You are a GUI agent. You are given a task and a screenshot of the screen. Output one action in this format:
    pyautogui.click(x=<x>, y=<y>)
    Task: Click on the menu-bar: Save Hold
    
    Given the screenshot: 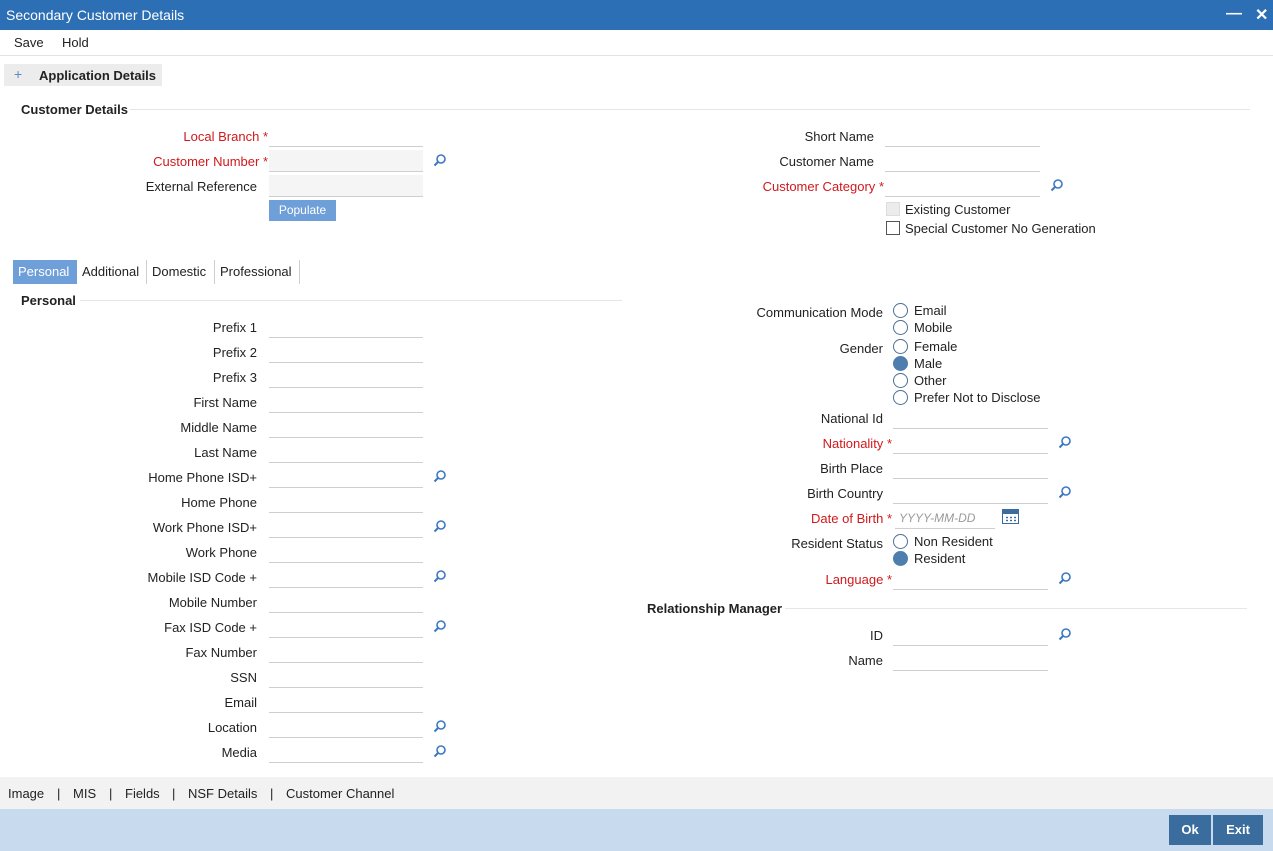 What is the action you would take?
    pyautogui.click(x=636, y=43)
    